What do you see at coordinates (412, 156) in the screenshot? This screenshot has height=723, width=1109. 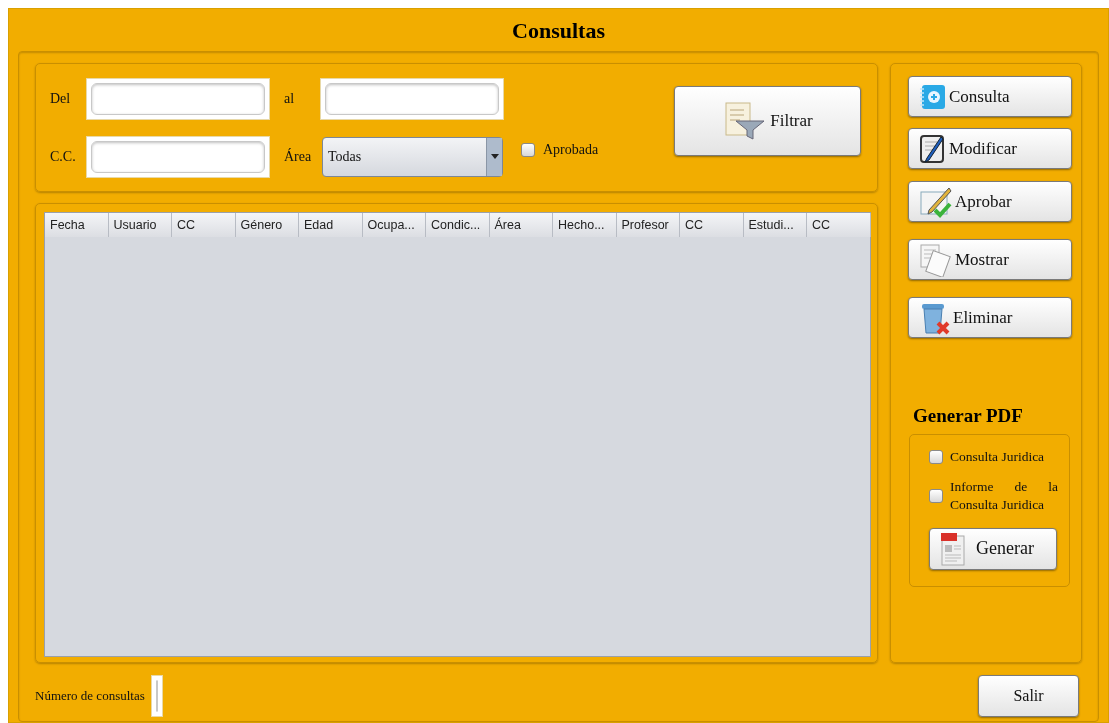 I see `area-dropdown: Todas` at bounding box center [412, 156].